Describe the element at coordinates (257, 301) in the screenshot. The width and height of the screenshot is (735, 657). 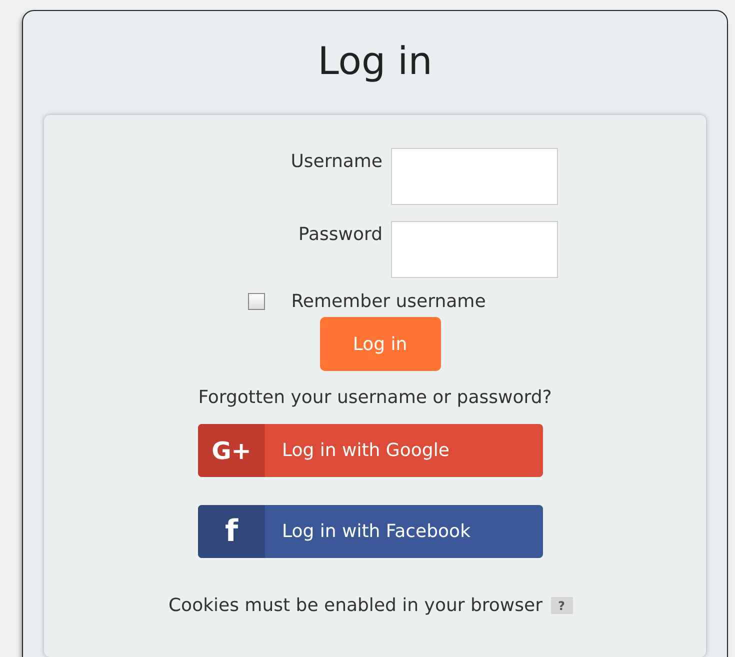
I see `checkbox` at that location.